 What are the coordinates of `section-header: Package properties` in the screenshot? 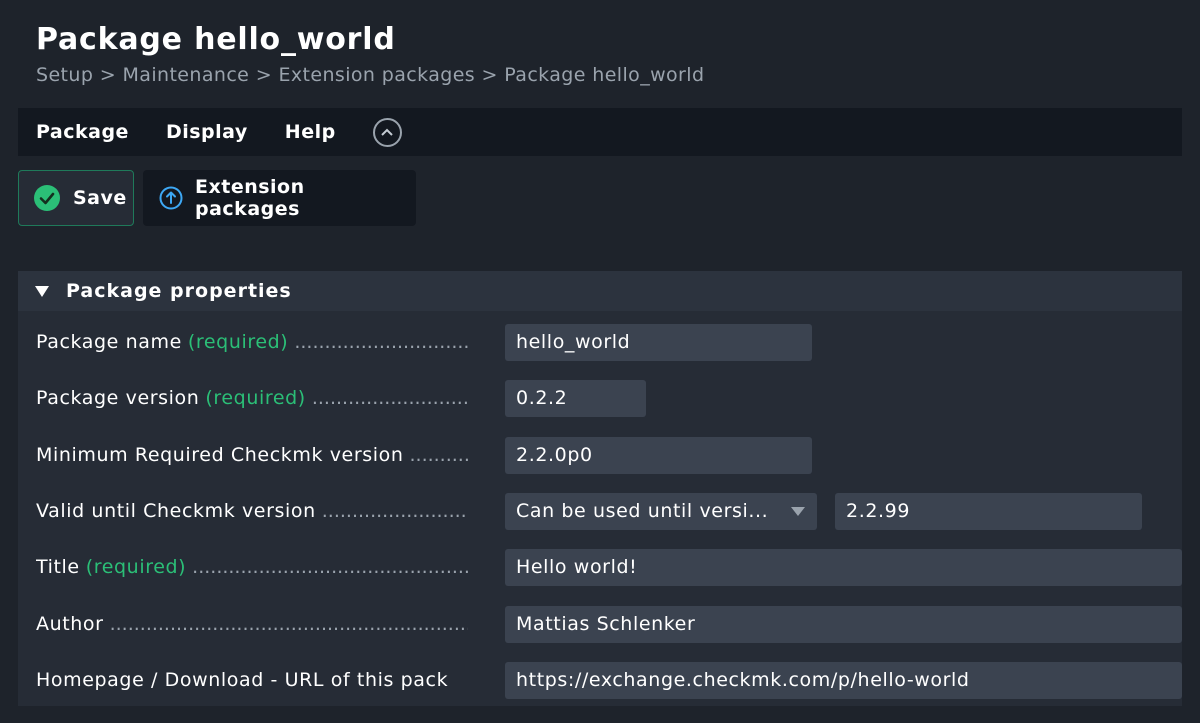 It's located at (600, 291).